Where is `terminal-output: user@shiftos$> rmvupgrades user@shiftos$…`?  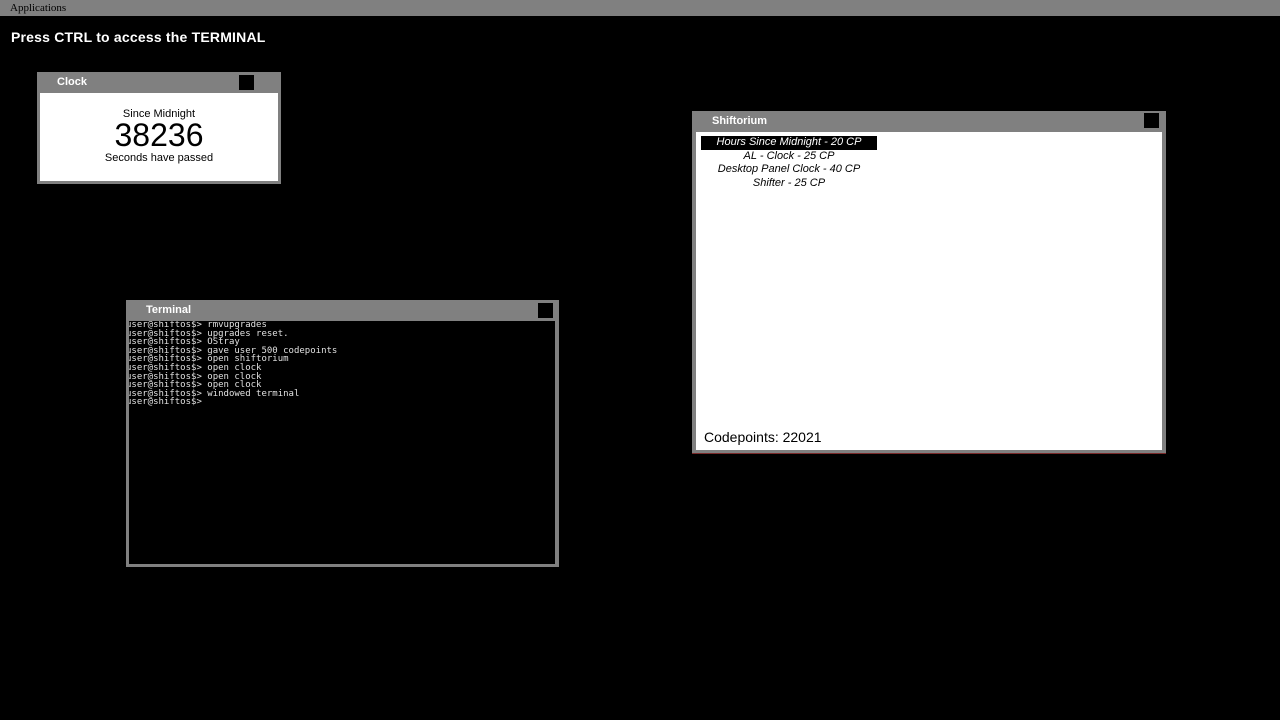 terminal-output: user@shiftos$> rmvupgrades user@shiftos$… is located at coordinates (342, 442).